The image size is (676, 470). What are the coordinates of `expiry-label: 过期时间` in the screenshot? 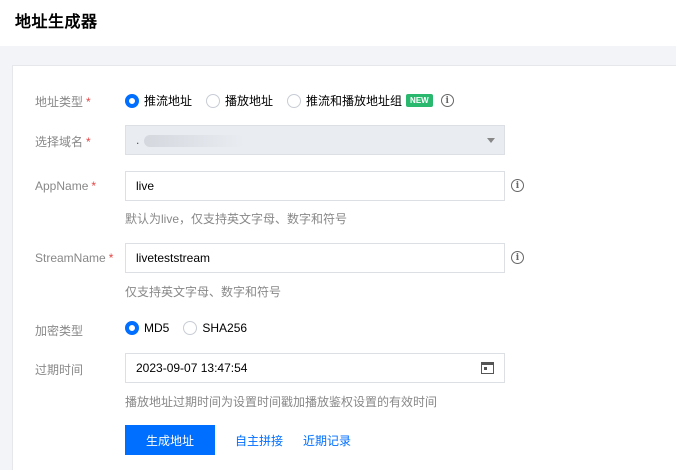 It's located at (59, 370).